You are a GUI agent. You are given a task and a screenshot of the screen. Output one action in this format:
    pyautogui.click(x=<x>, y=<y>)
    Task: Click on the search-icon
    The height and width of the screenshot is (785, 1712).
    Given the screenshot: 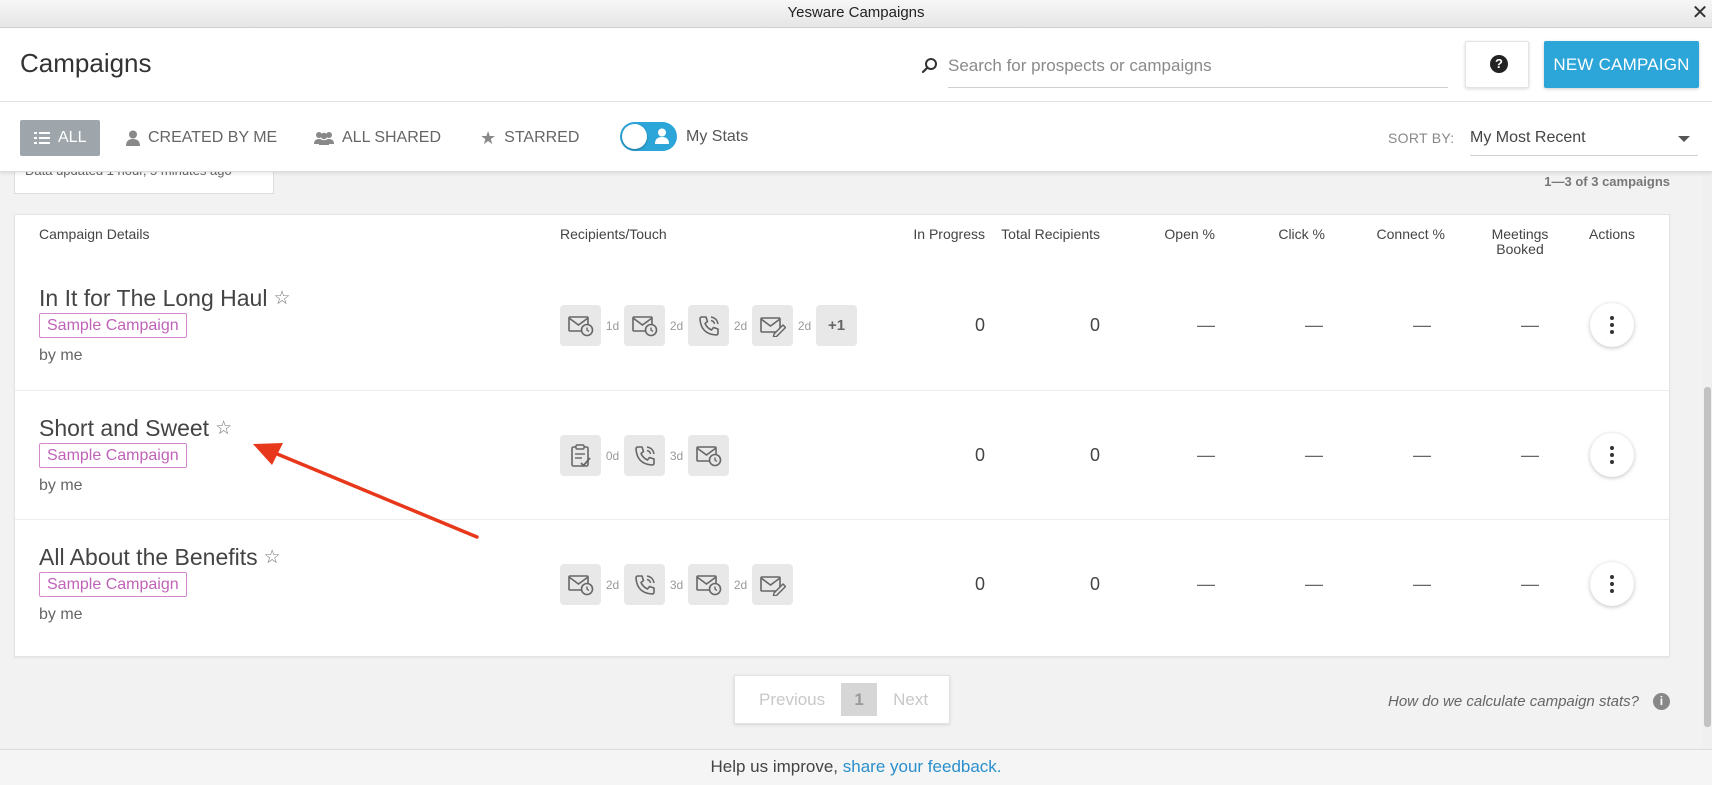 What is the action you would take?
    pyautogui.click(x=929, y=66)
    